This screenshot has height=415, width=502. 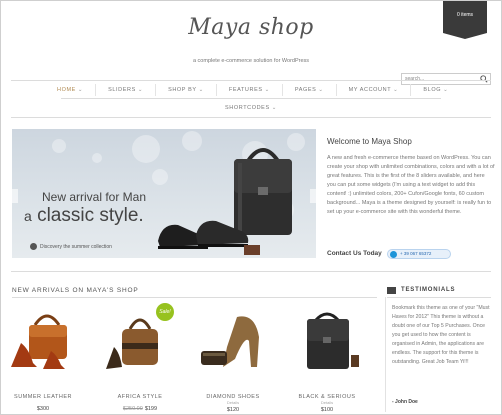 I want to click on nav-item-home: HOME ⌄, so click(x=70, y=90).